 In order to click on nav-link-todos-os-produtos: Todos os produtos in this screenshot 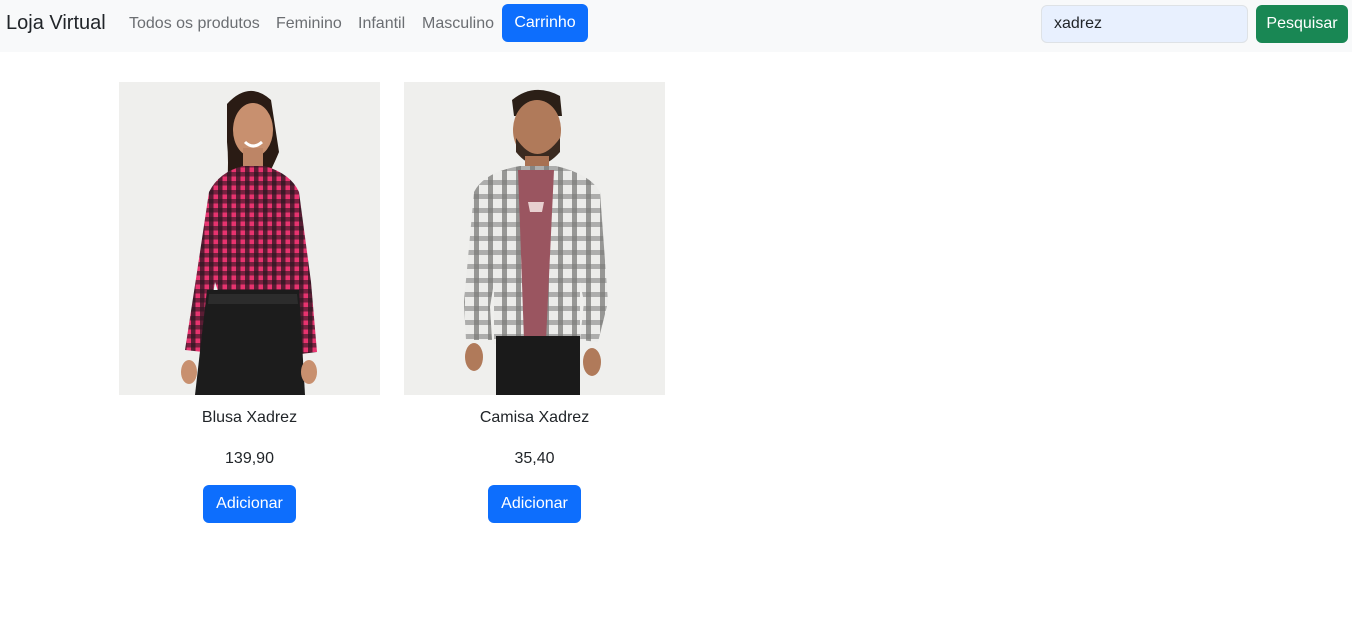, I will do `click(194, 24)`.